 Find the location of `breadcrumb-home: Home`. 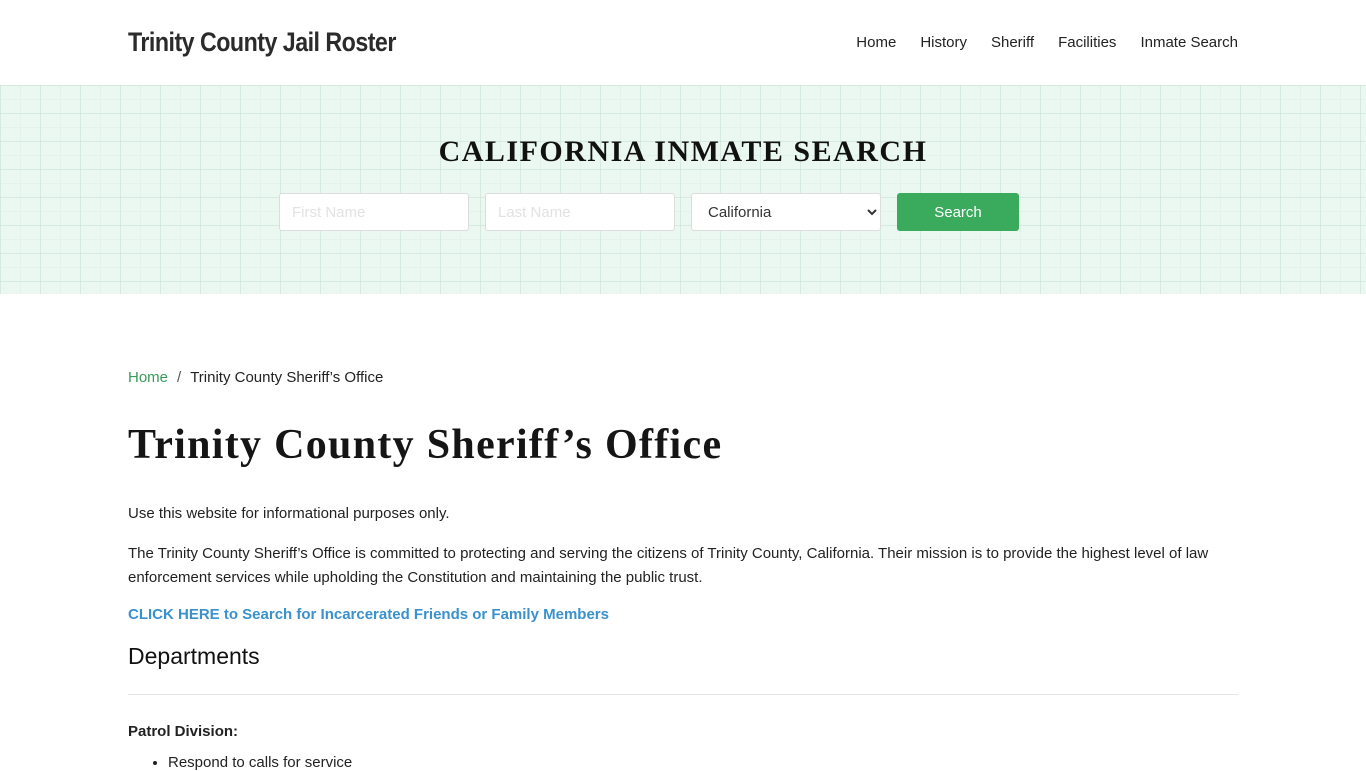

breadcrumb-home: Home is located at coordinates (148, 377).